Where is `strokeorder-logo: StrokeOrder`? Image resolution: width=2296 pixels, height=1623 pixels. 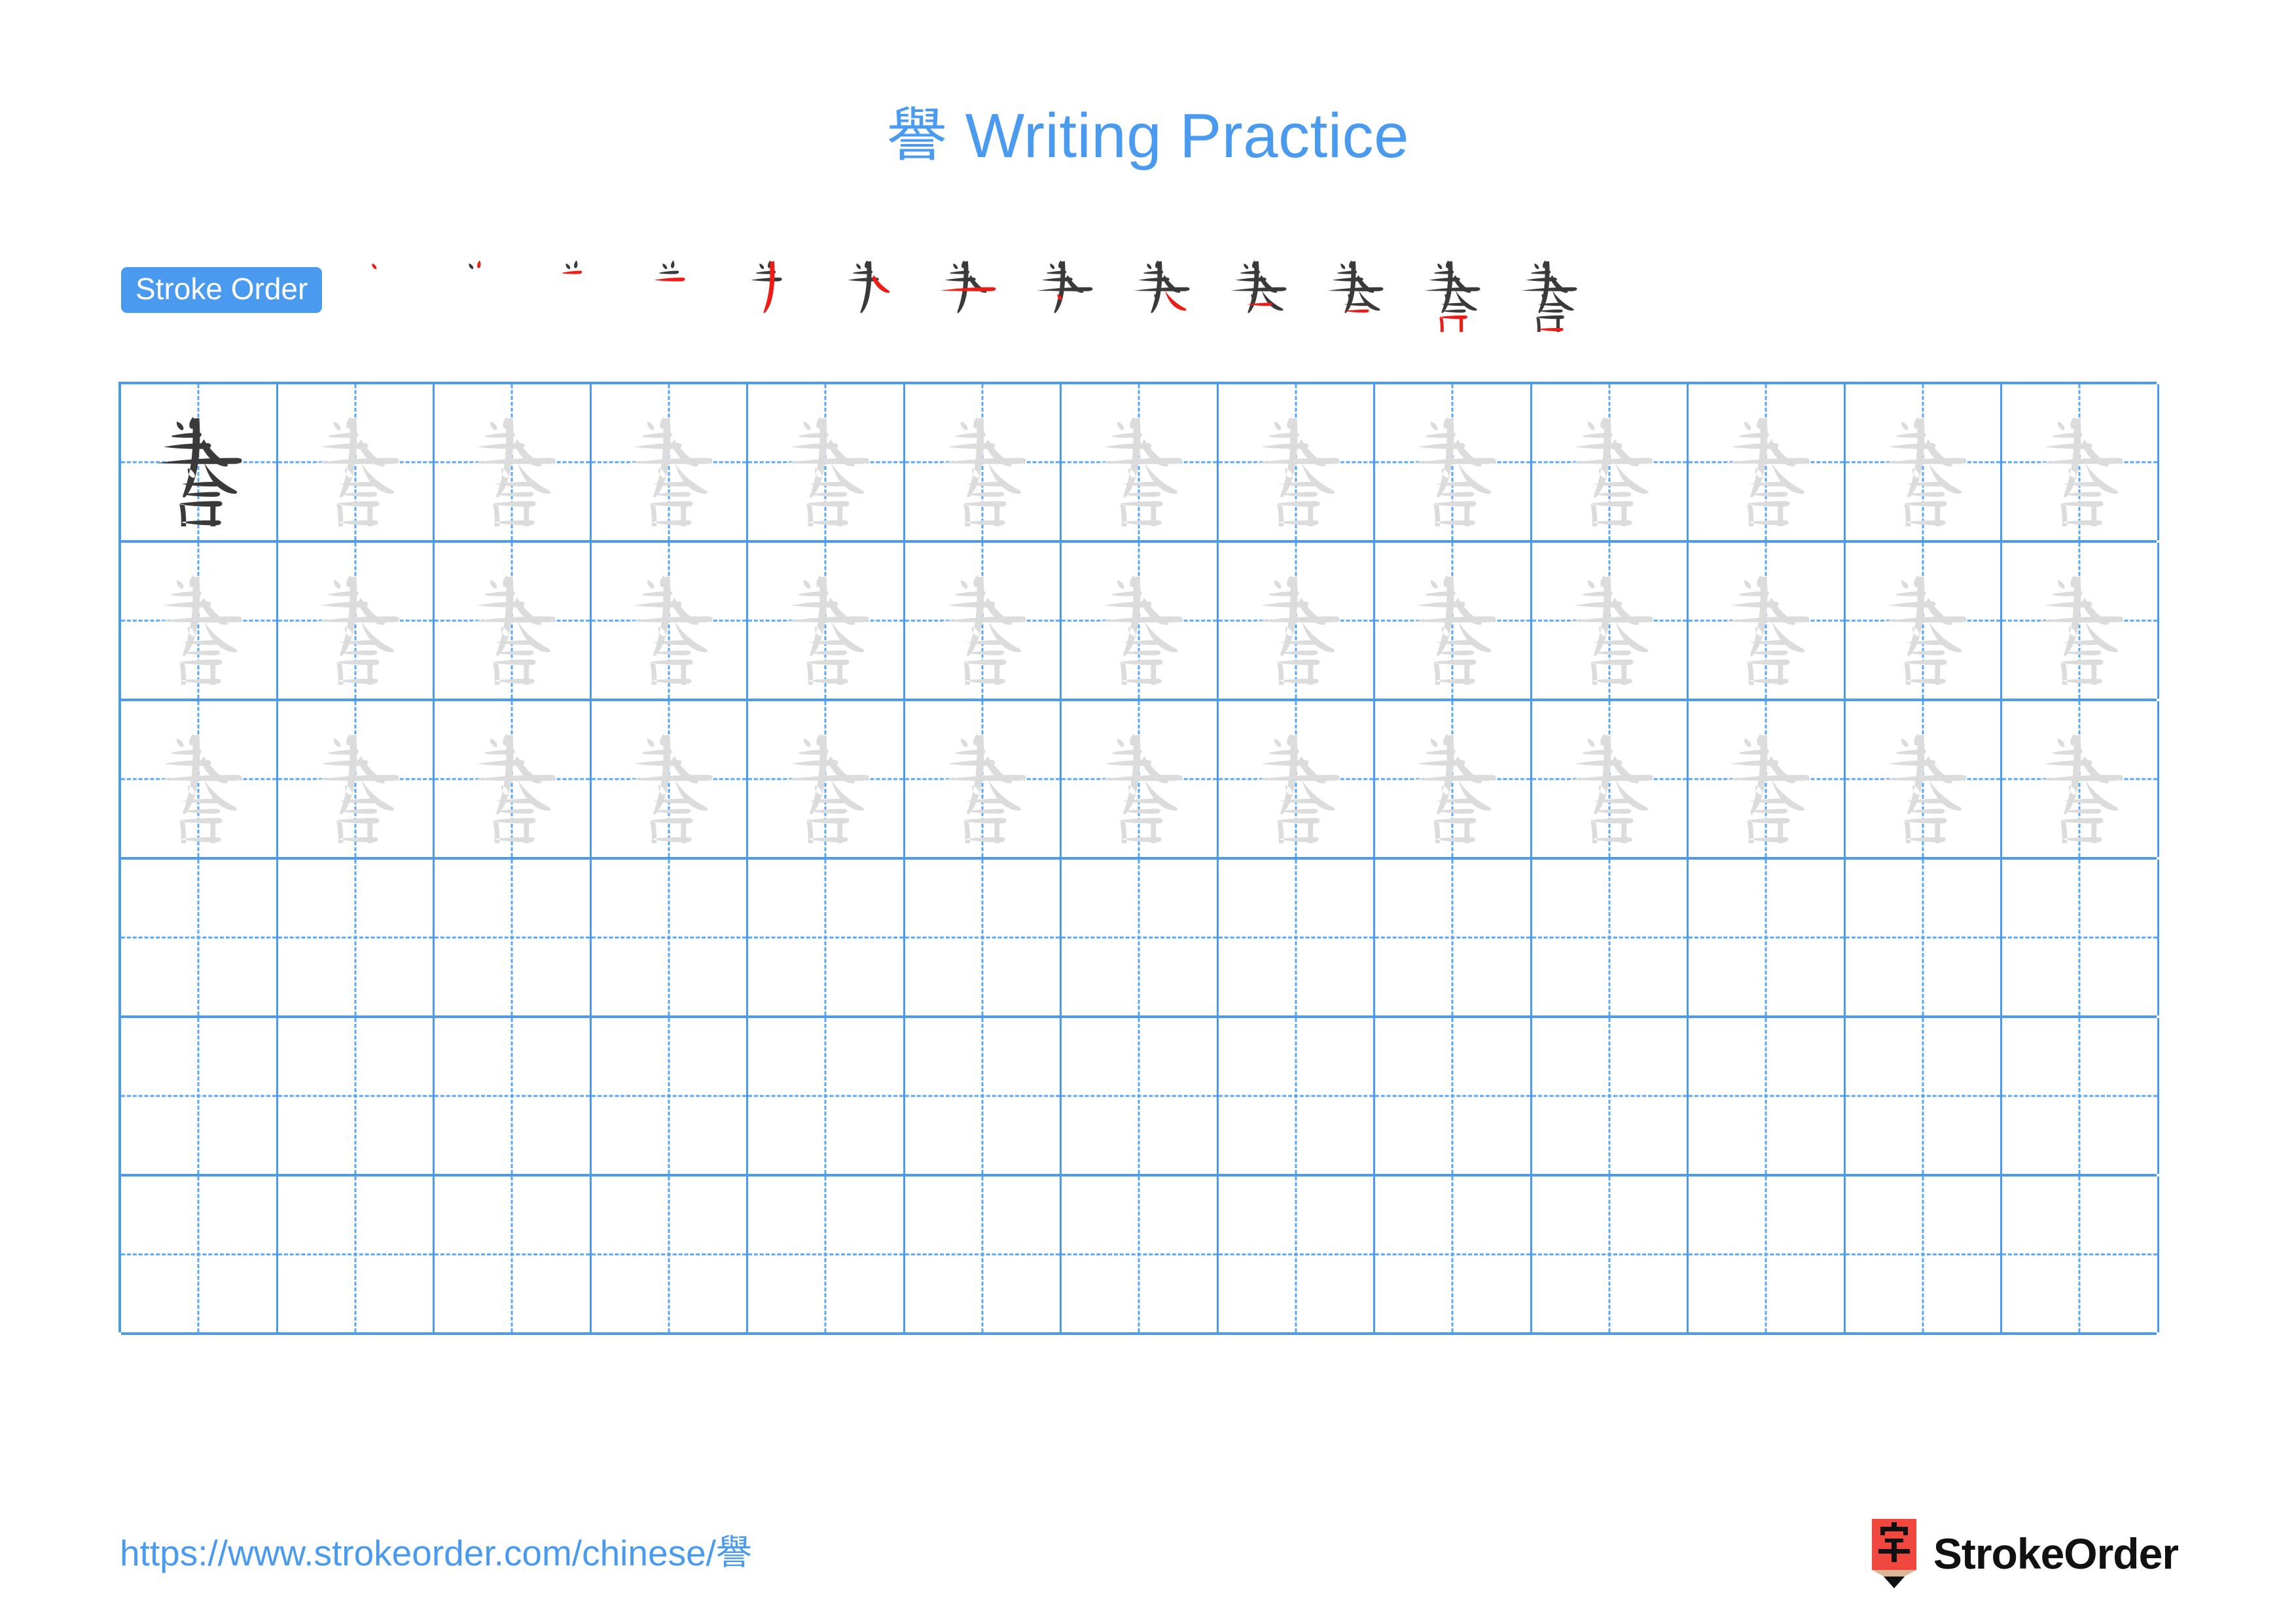 strokeorder-logo: StrokeOrder is located at coordinates (2024, 1554).